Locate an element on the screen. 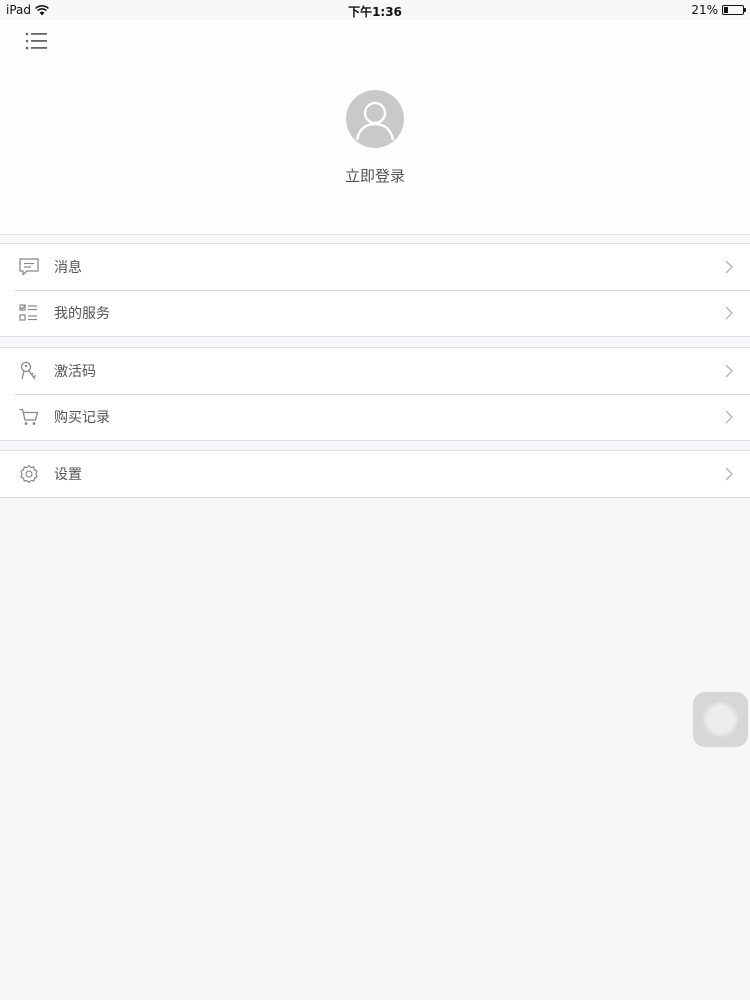  status-time: 下午1:36 is located at coordinates (375, 12).